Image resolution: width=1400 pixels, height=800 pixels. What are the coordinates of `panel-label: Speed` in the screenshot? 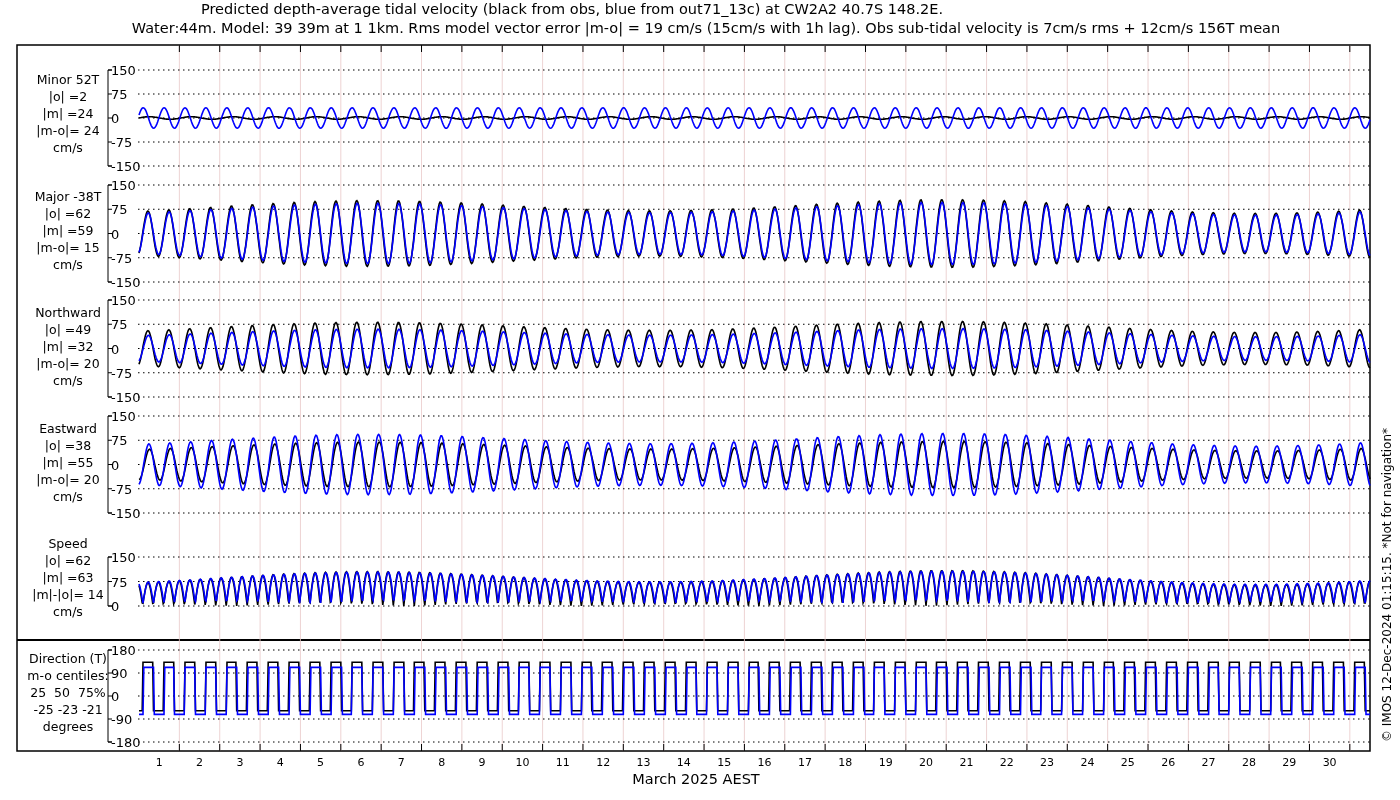 It's located at (68, 543).